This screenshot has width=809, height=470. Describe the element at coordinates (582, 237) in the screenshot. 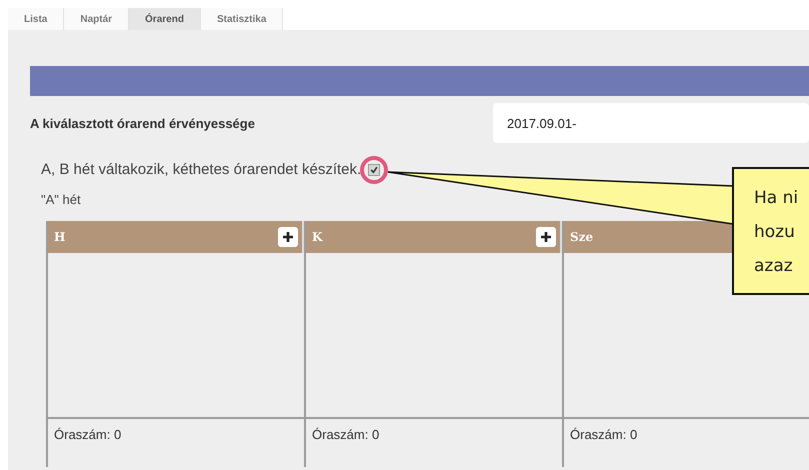

I see `day-name: Sze` at that location.